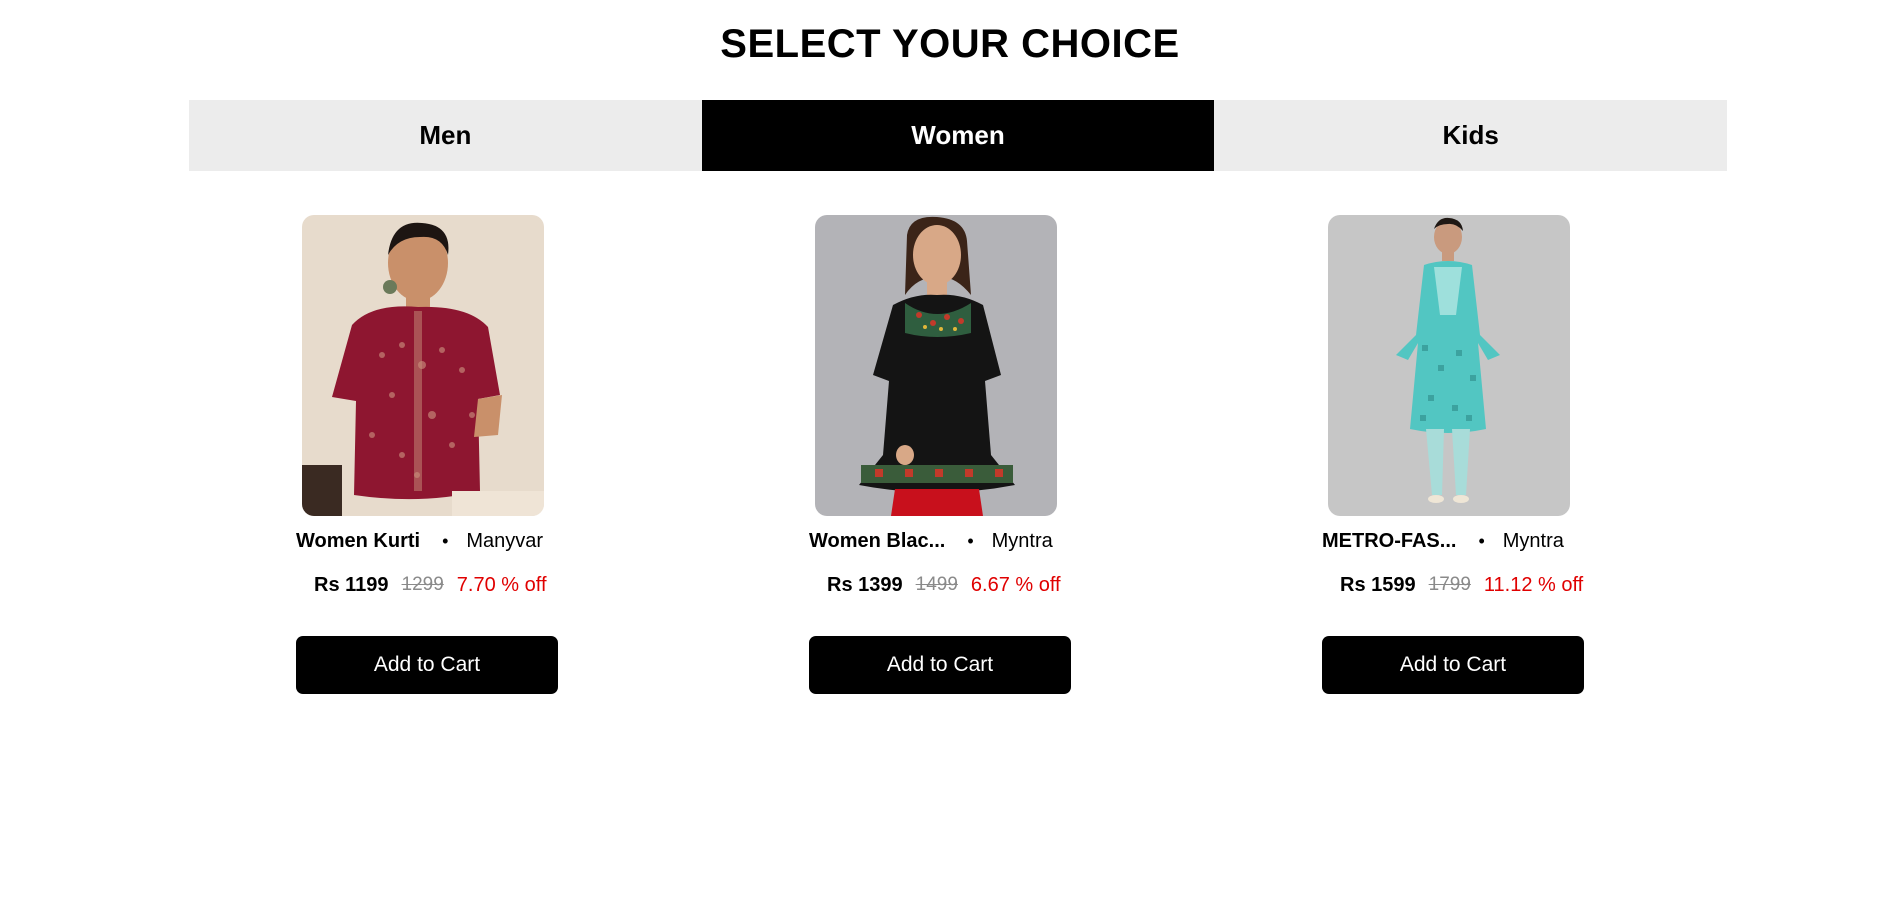 The width and height of the screenshot is (1900, 919). I want to click on product-mrp: 1499, so click(936, 584).